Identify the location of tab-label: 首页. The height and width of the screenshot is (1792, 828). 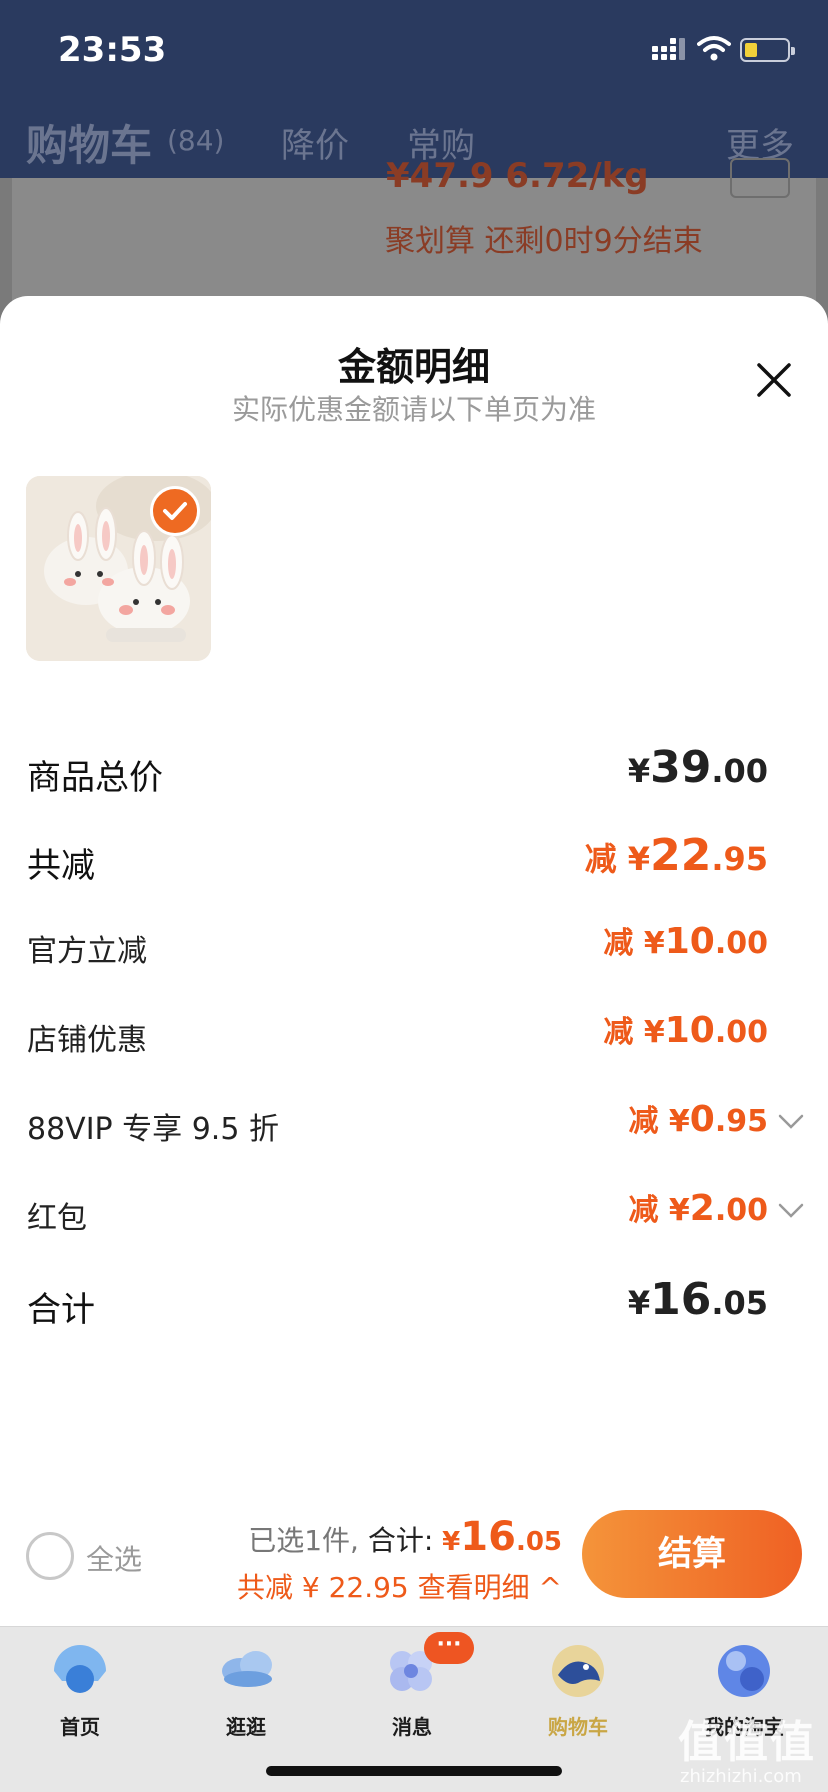
(80, 1727).